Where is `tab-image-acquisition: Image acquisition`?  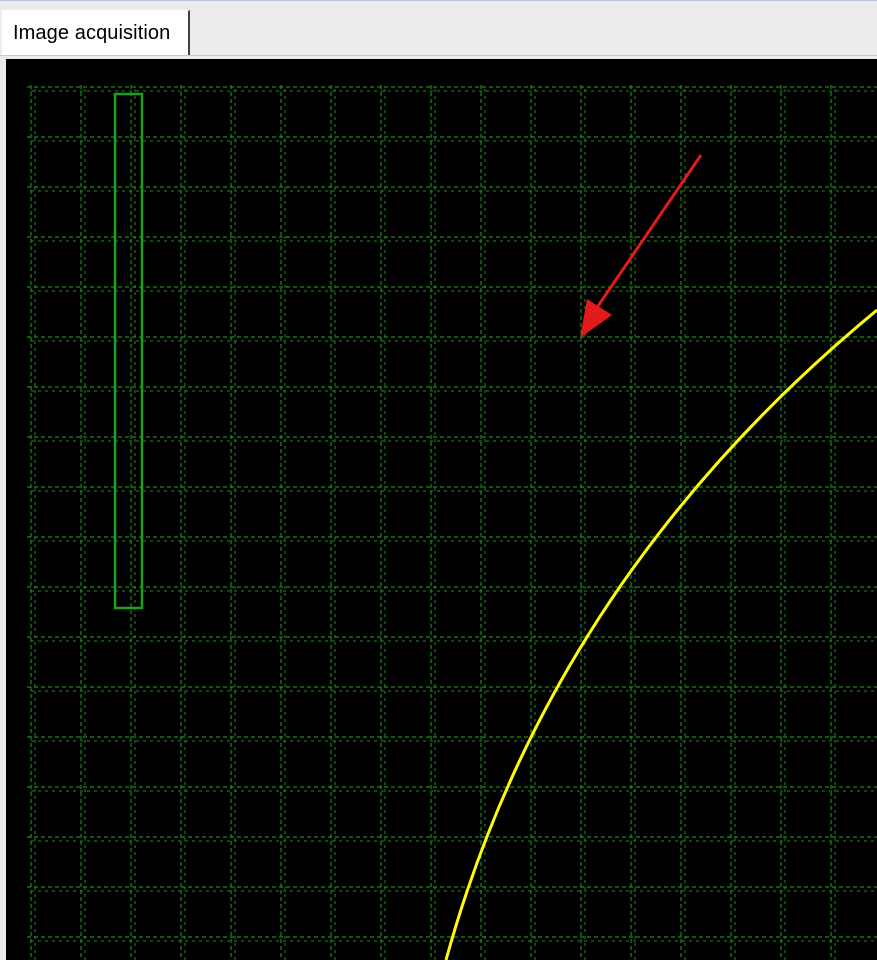
tab-image-acquisition: Image acquisition is located at coordinates (96, 32).